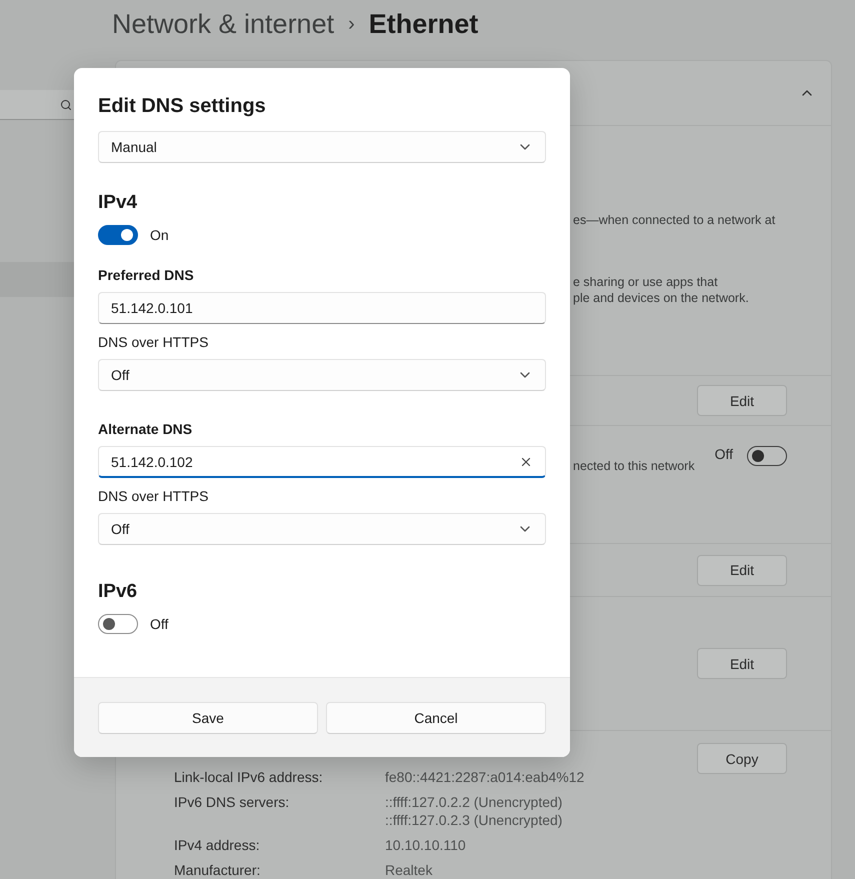 The width and height of the screenshot is (855, 879). I want to click on description-text: e sharing or use apps that ple and devices on the network., so click(661, 290).